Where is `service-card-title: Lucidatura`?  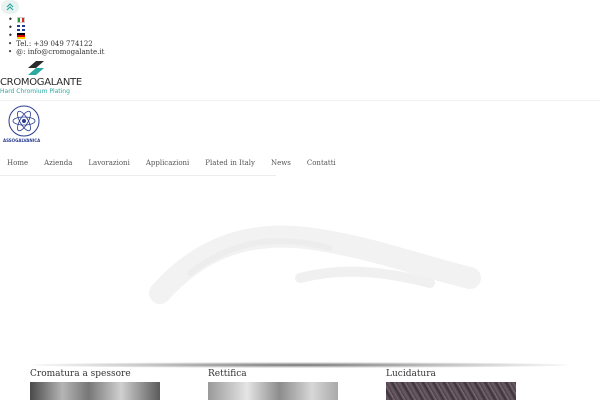
service-card-title: Lucidatura is located at coordinates (451, 375).